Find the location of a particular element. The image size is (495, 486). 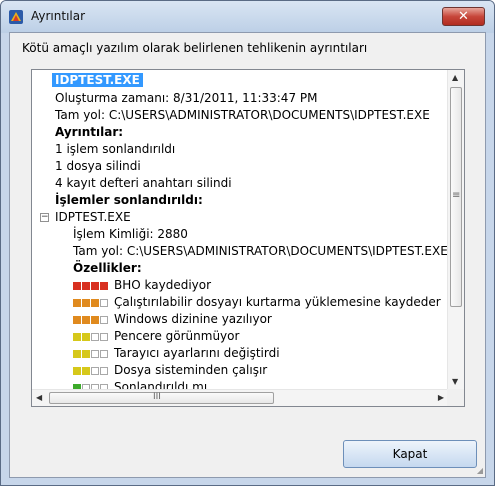

file-name: IDPTEST.EXE is located at coordinates (97, 80).